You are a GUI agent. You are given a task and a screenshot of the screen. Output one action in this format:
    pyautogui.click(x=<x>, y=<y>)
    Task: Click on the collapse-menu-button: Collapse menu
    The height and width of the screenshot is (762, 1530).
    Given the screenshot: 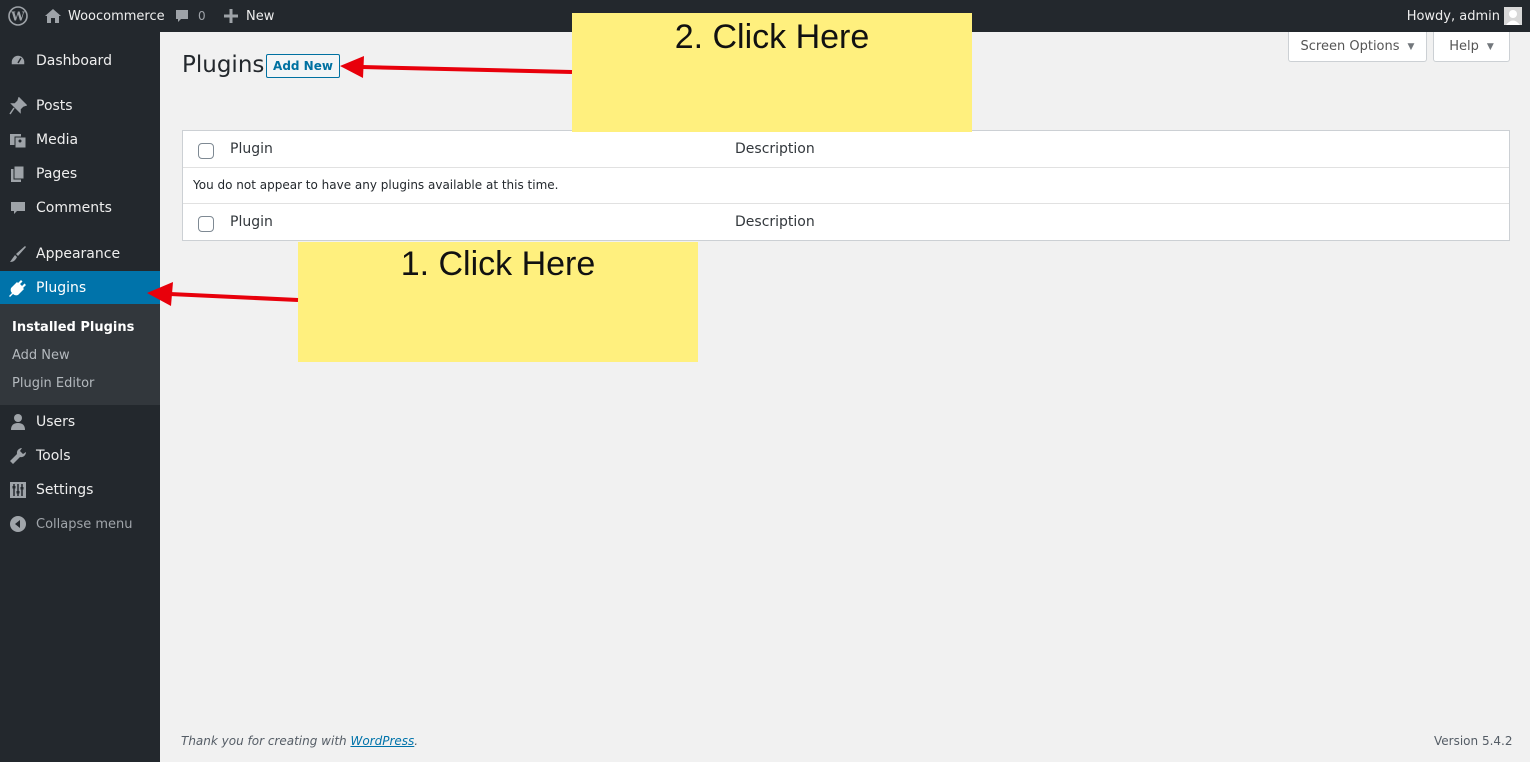 What is the action you would take?
    pyautogui.click(x=80, y=524)
    